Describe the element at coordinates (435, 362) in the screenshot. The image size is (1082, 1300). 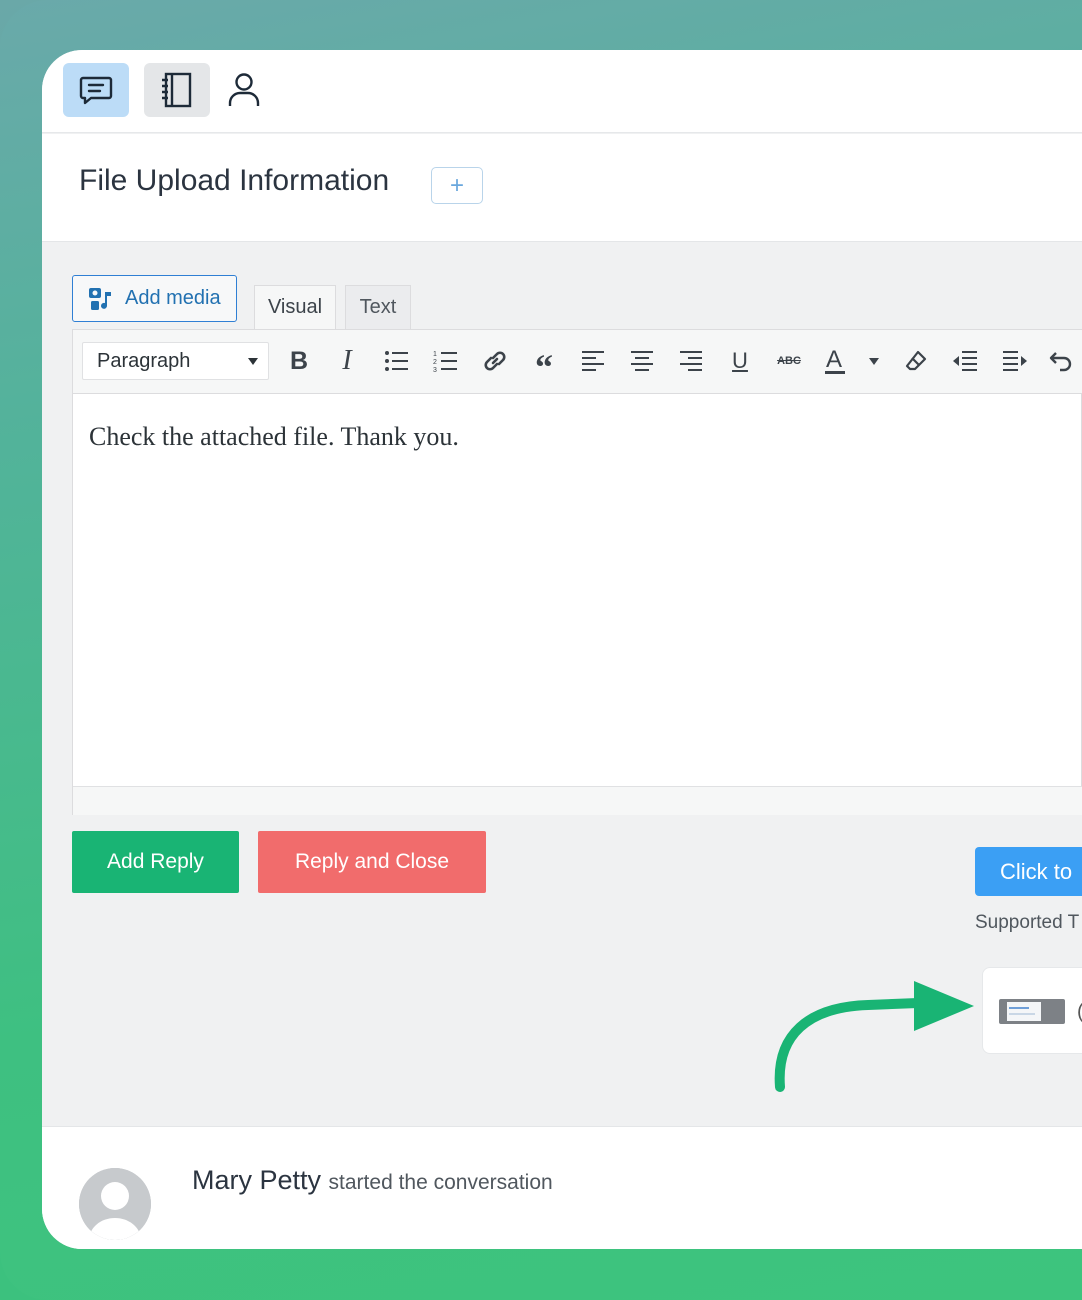
I see `svg-text: 2` at that location.